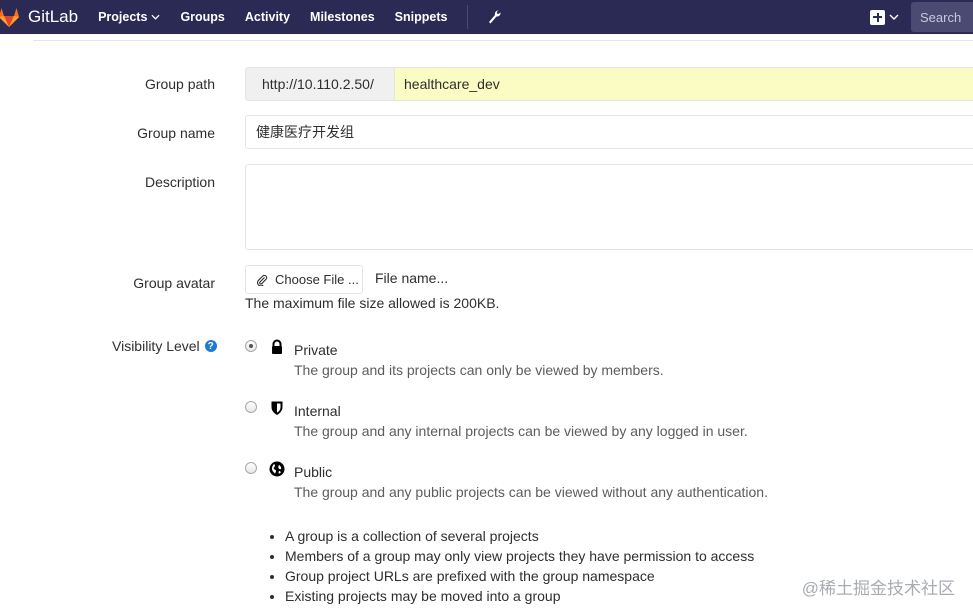 This screenshot has width=973, height=614. I want to click on group-avatar-label: Group avatar, so click(174, 283).